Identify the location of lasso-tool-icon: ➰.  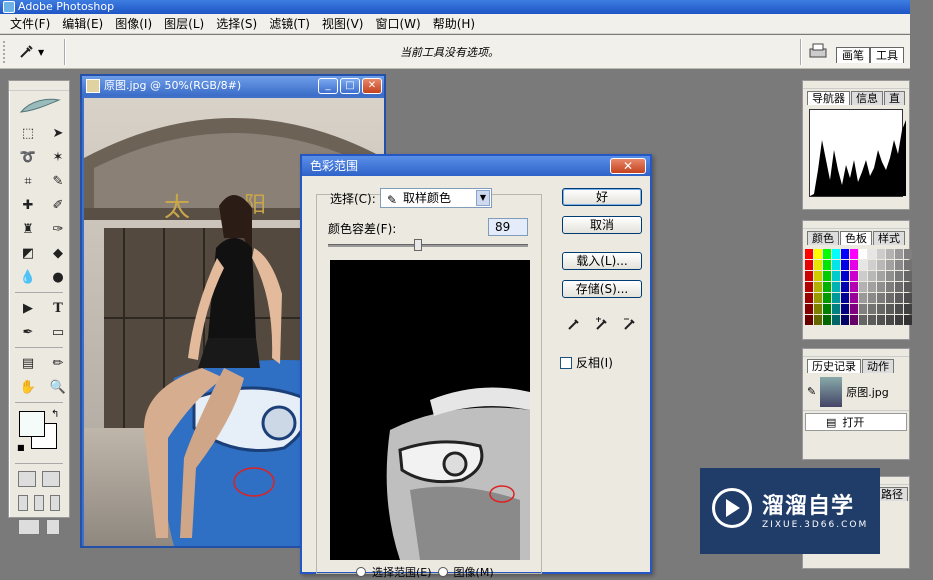
(28, 157).